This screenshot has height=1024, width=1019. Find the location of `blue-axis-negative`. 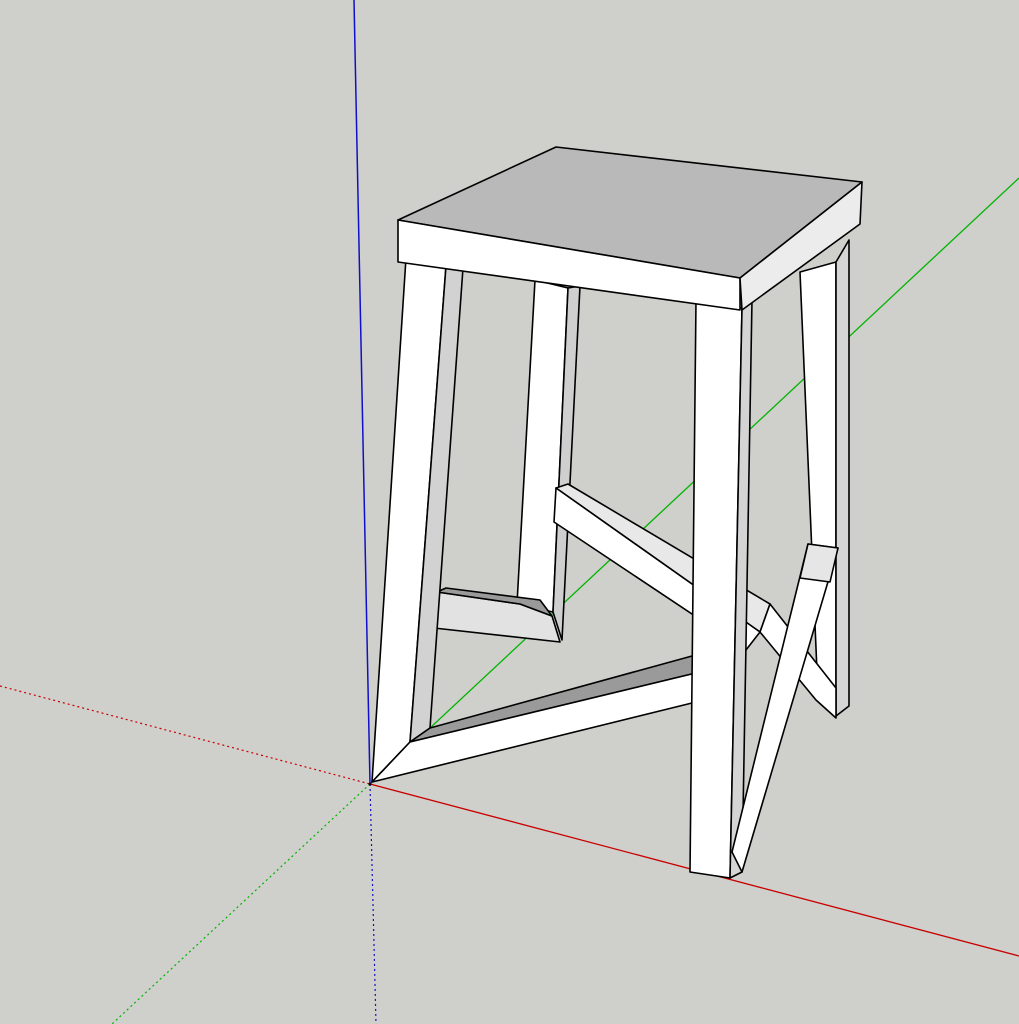

blue-axis-negative is located at coordinates (373, 903).